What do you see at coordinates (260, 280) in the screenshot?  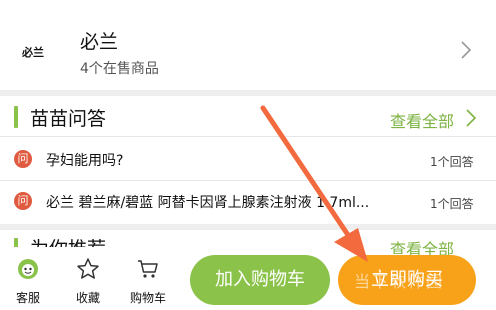 I see `add-to-cart-button: 加入购物车` at bounding box center [260, 280].